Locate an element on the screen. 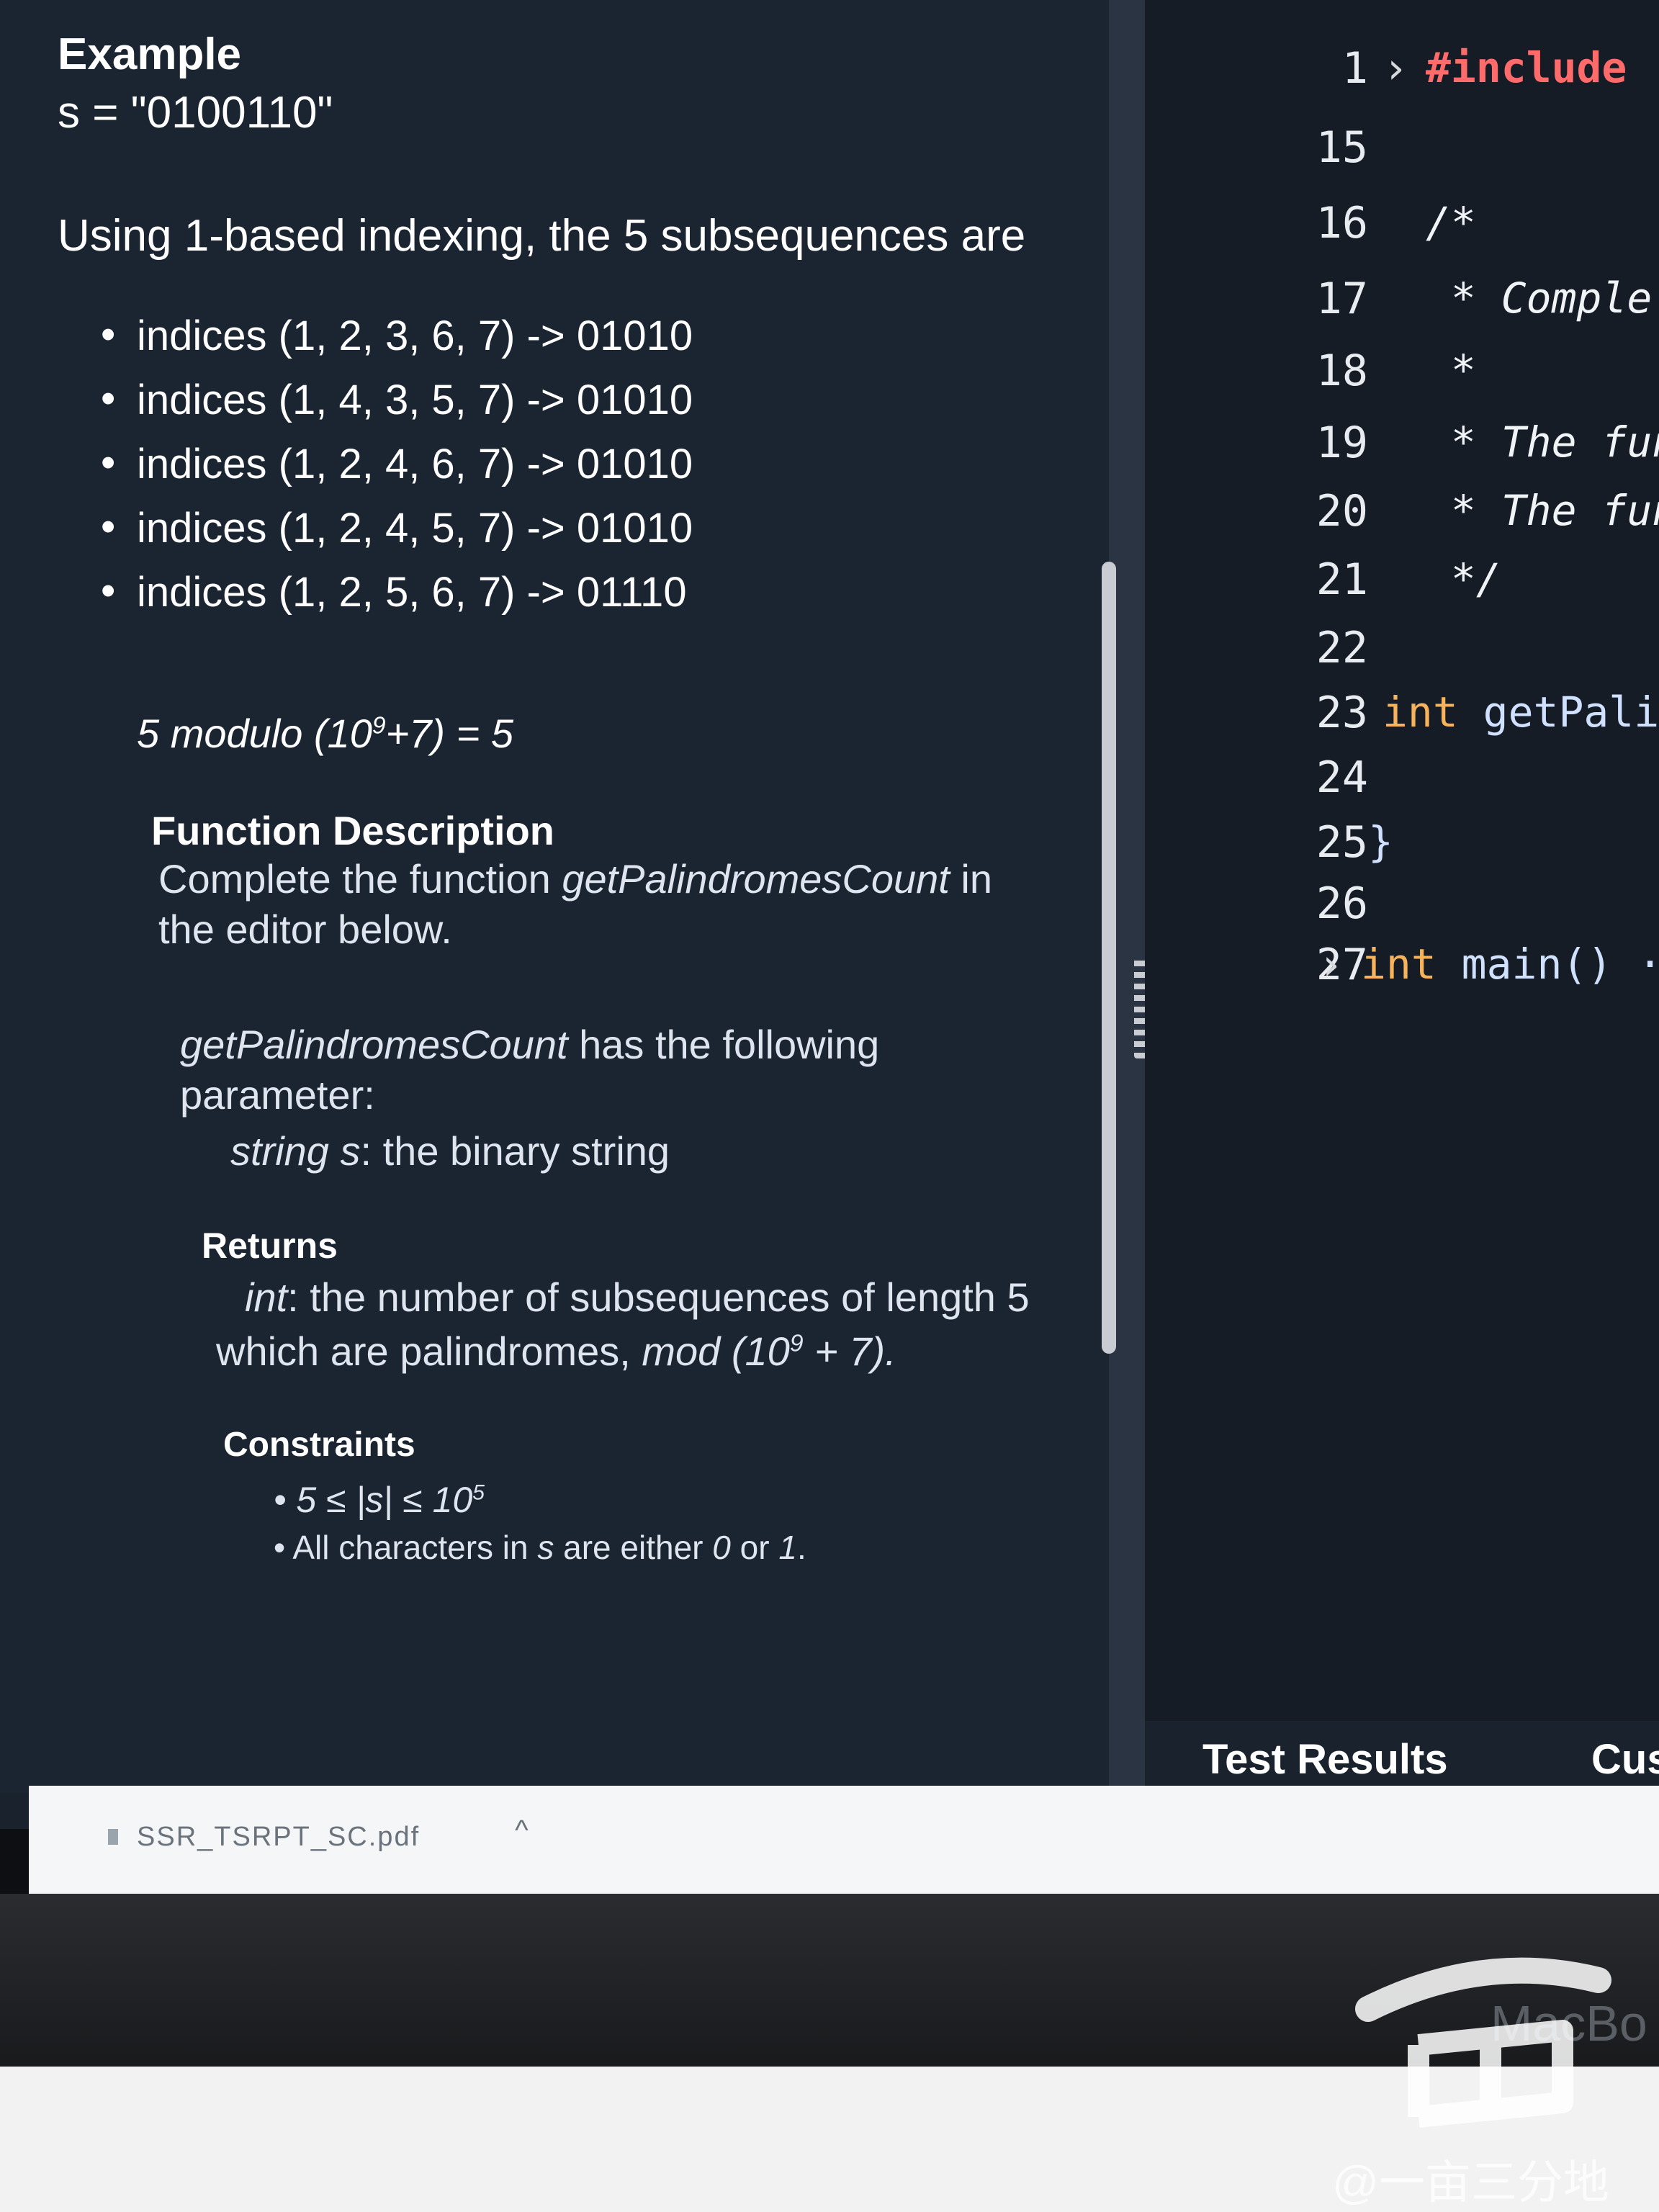 This screenshot has height=2212, width=1659. tab-custom-input: Cus is located at coordinates (1625, 1759).